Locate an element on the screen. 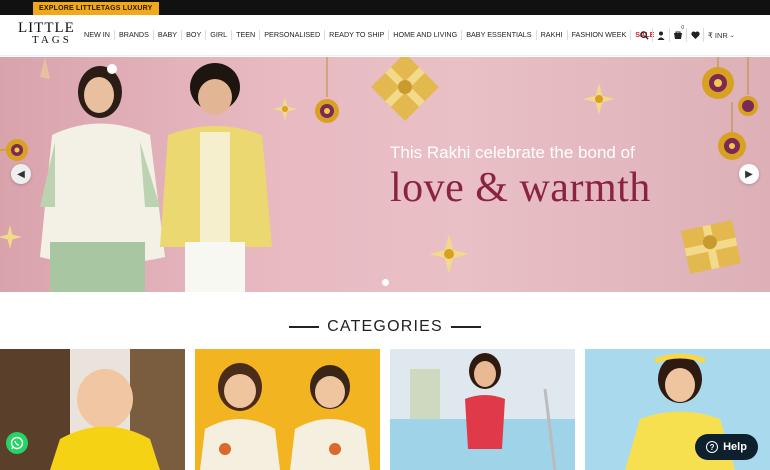  chevron-left-icon: ◀ is located at coordinates (21, 174).